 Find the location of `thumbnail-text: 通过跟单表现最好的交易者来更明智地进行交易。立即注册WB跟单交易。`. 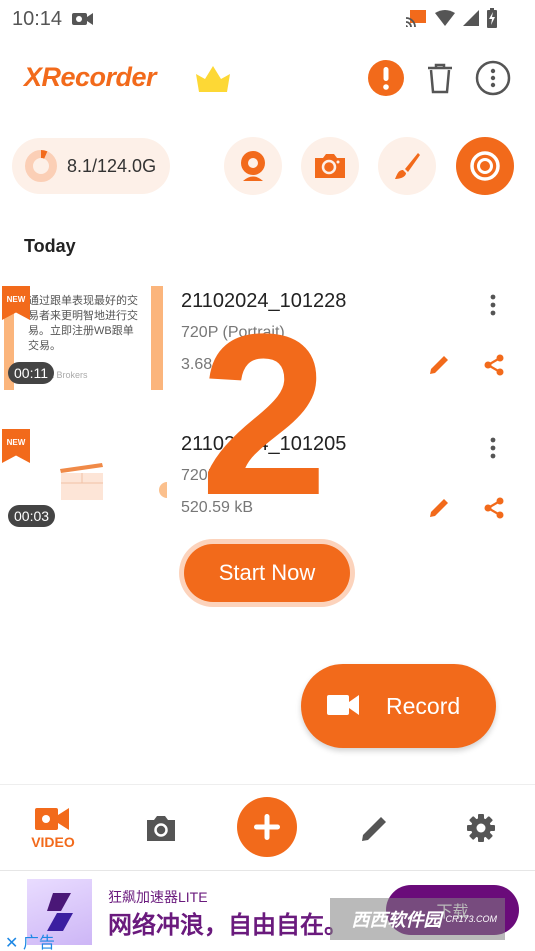

thumbnail-text: 通过跟单表现最好的交易者来更明智地进行交易。立即注册WB跟单交易。 is located at coordinates (83, 323).